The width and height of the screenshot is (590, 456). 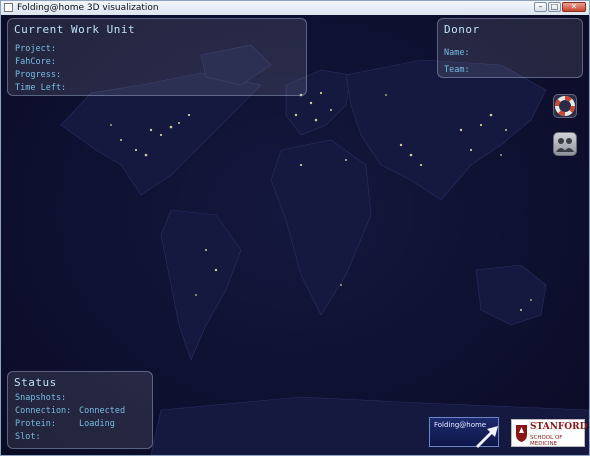 I want to click on continent-south-america, so click(x=201, y=285).